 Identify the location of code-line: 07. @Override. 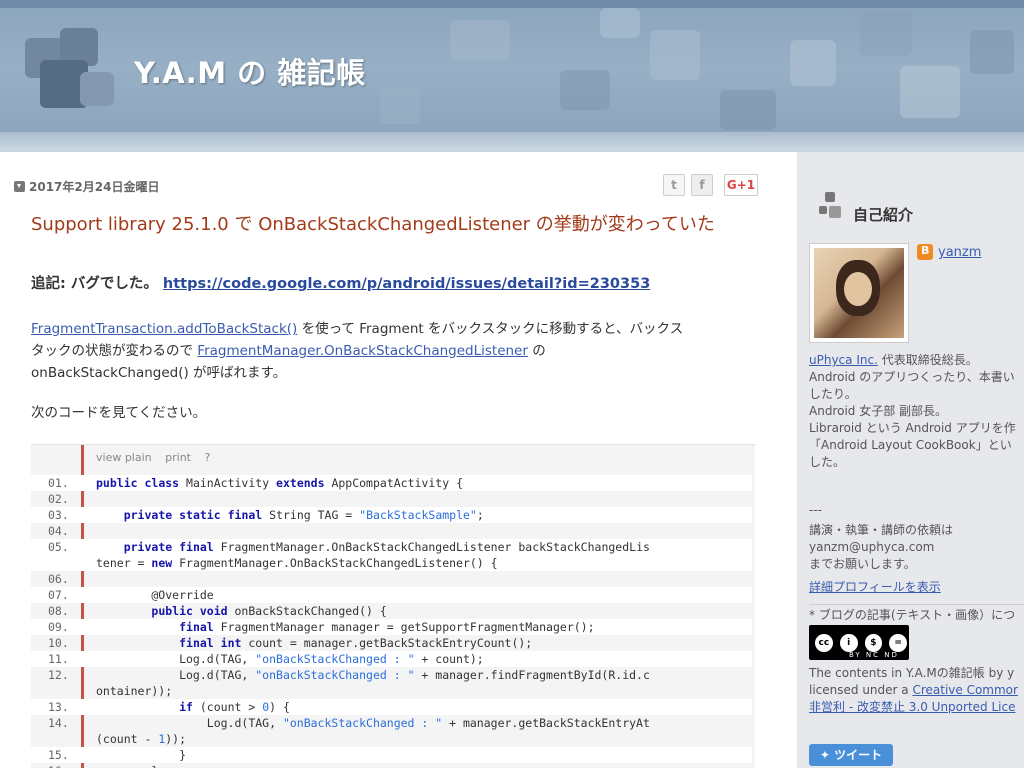
(393, 595).